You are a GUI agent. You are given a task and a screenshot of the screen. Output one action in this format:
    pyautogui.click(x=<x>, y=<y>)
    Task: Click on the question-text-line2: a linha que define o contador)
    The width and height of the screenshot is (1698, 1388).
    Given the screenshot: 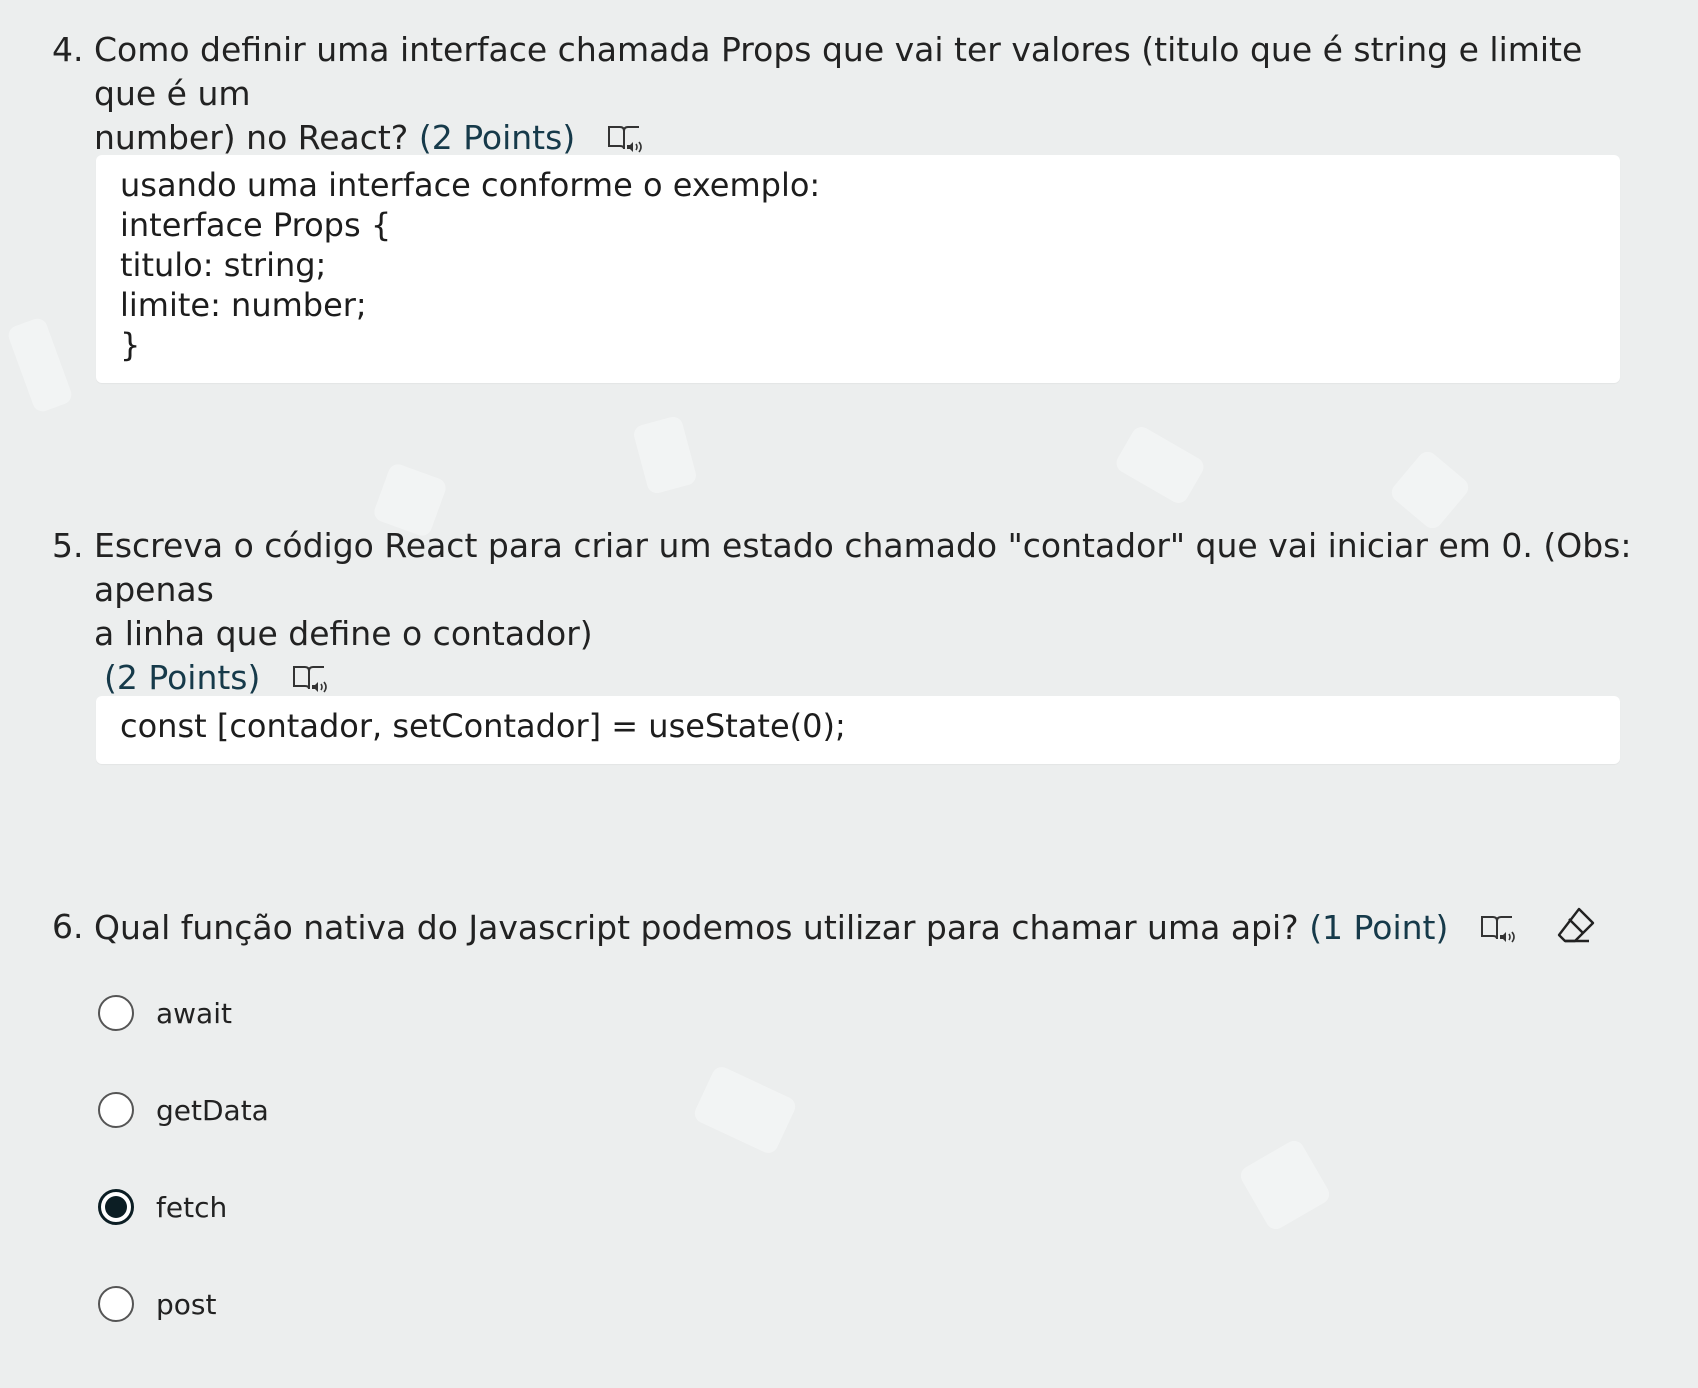 What is the action you would take?
    pyautogui.click(x=343, y=633)
    